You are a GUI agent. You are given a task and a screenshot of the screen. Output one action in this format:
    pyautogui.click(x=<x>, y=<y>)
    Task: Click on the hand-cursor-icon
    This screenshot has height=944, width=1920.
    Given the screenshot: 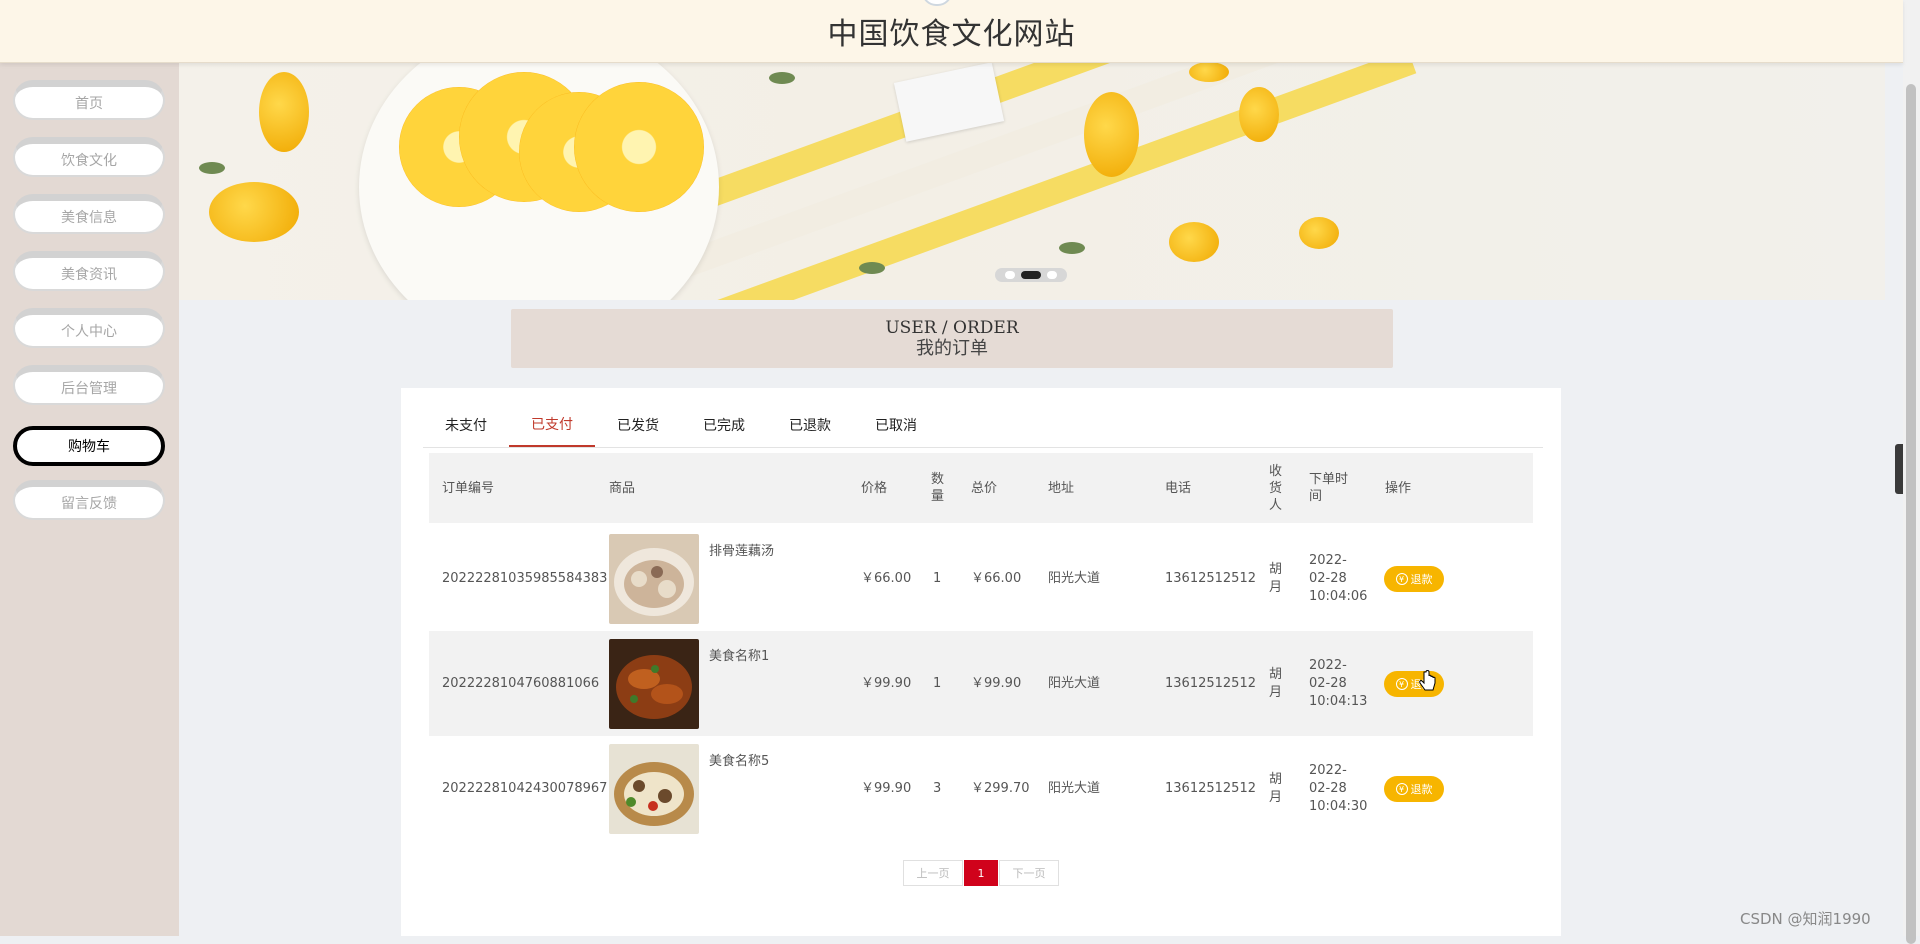 What is the action you would take?
    pyautogui.click(x=1427, y=680)
    